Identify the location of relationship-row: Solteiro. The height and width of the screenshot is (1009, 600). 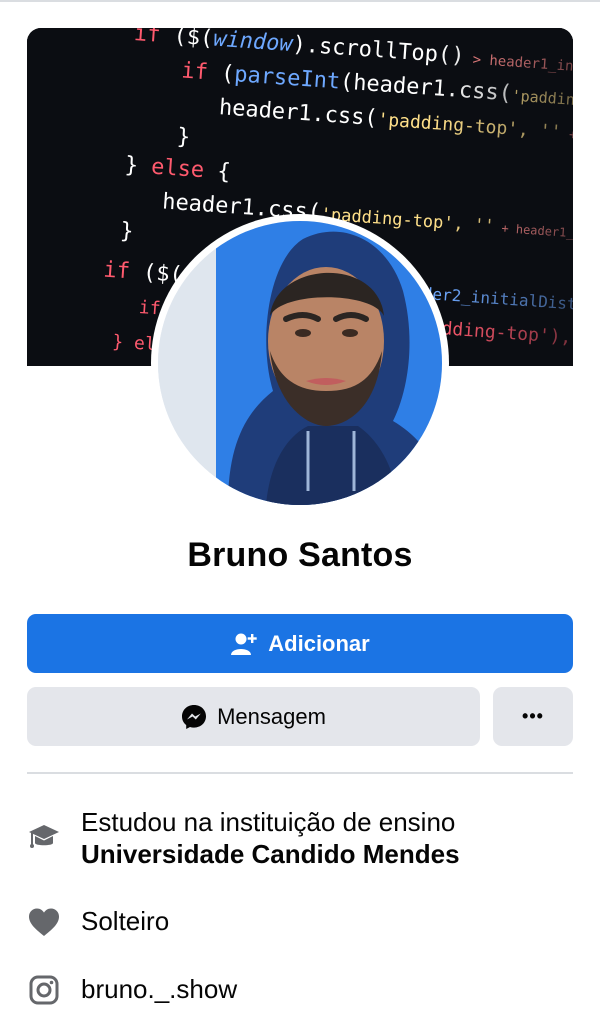
(300, 922).